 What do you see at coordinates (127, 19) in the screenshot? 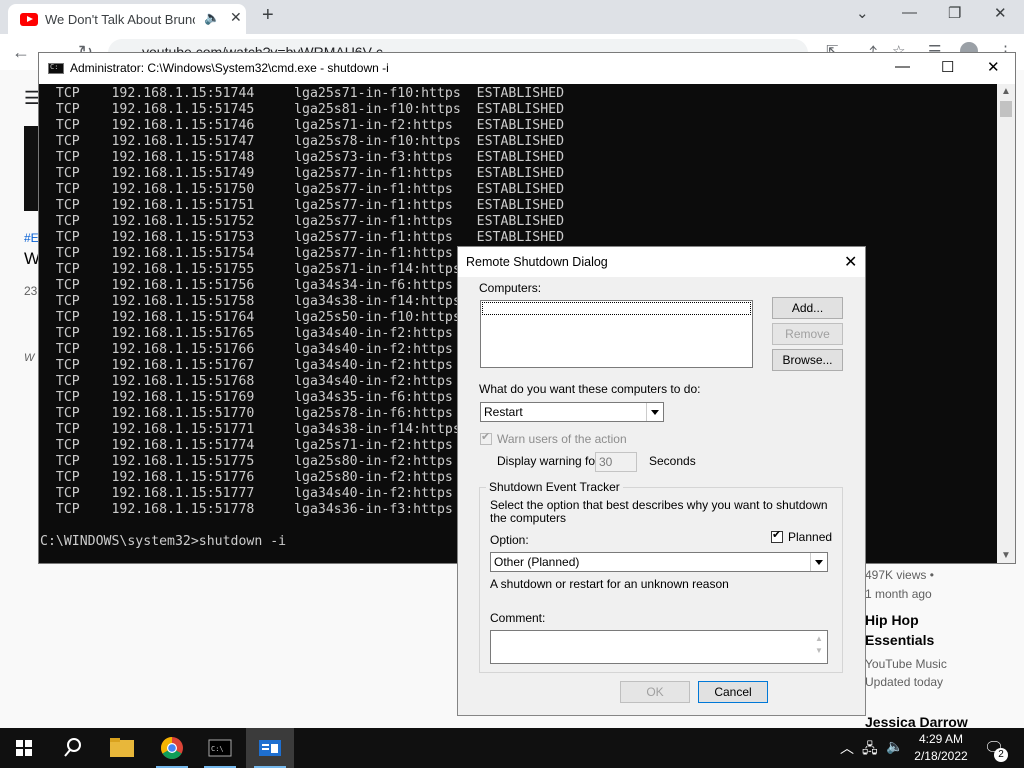
I see `browser-tab: We Don't Talk About Bruno 🔈 ✕` at bounding box center [127, 19].